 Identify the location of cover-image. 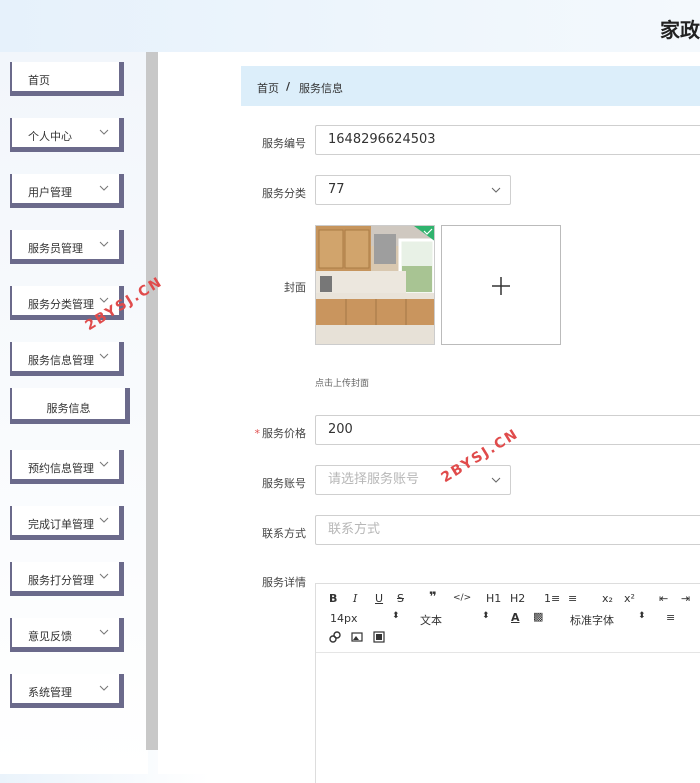
(375, 285).